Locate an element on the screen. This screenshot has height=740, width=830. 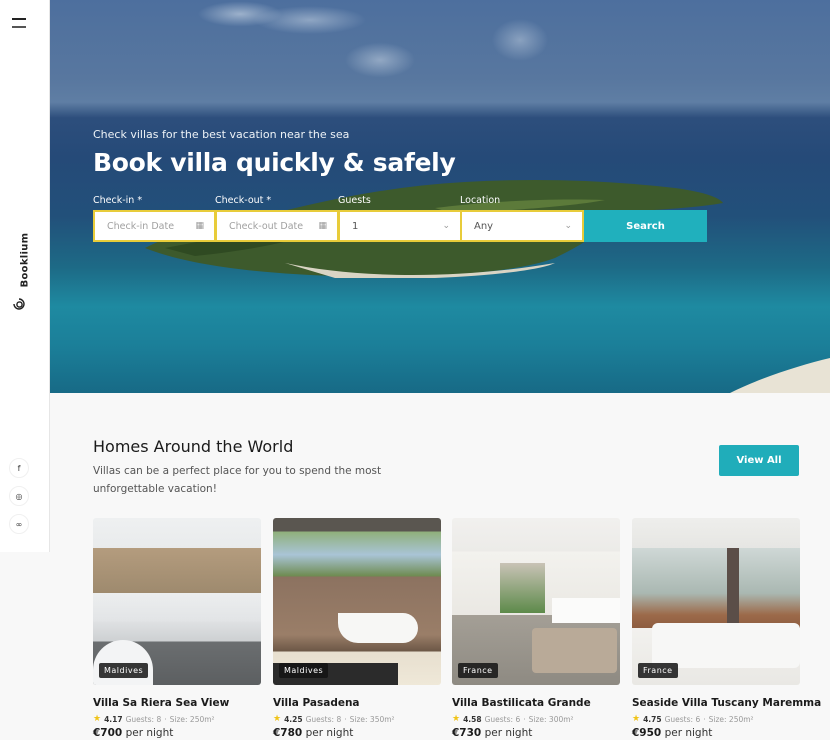
listing-price: €700 per night is located at coordinates (133, 733).